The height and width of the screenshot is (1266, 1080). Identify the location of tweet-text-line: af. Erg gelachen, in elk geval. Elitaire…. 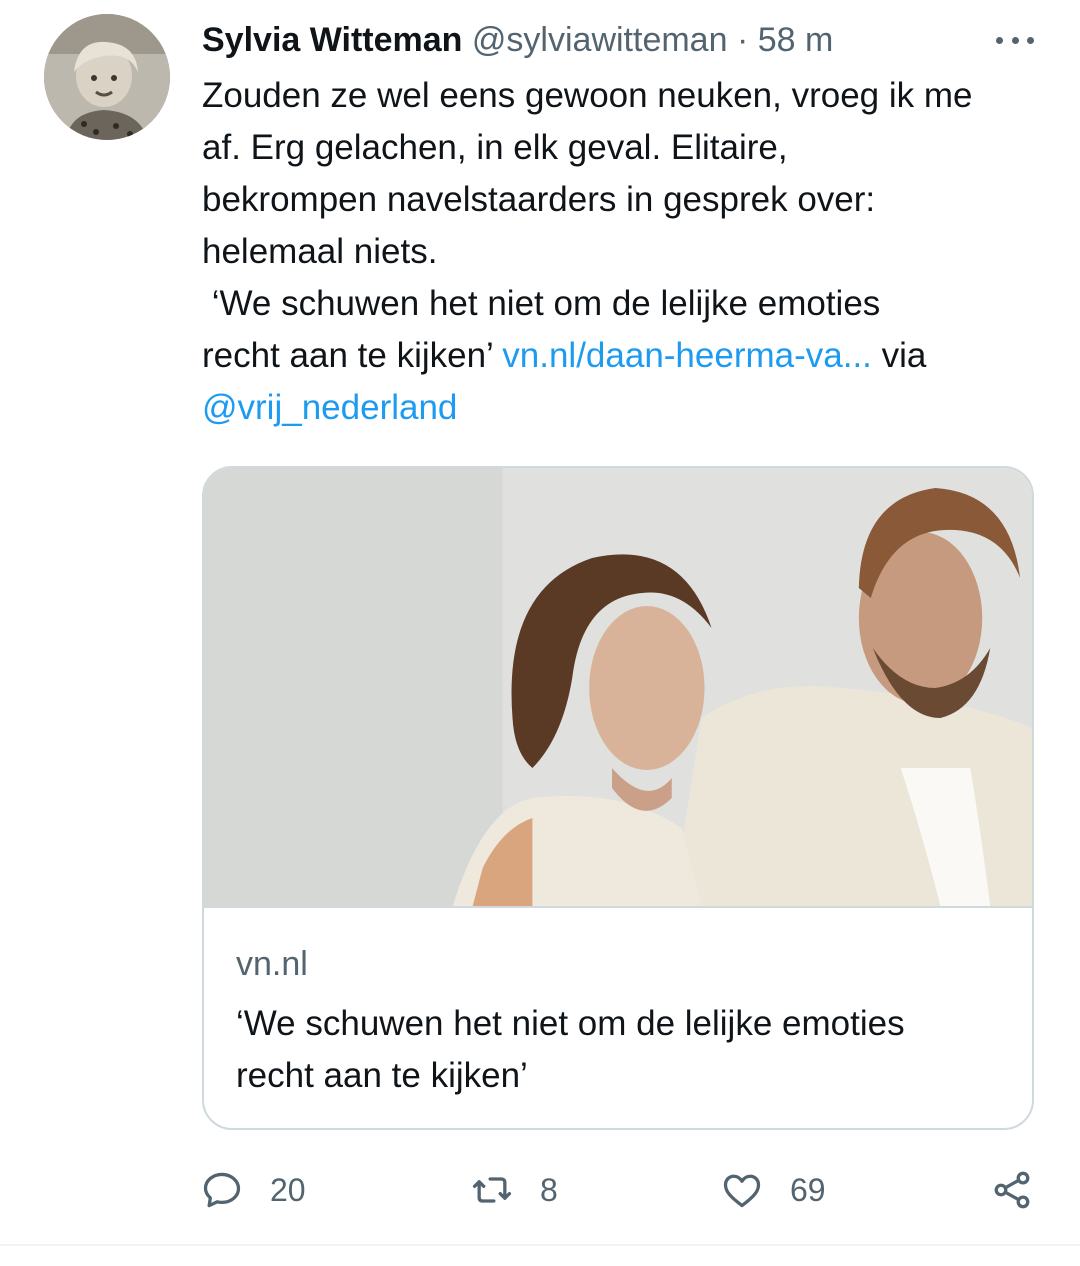
(495, 147).